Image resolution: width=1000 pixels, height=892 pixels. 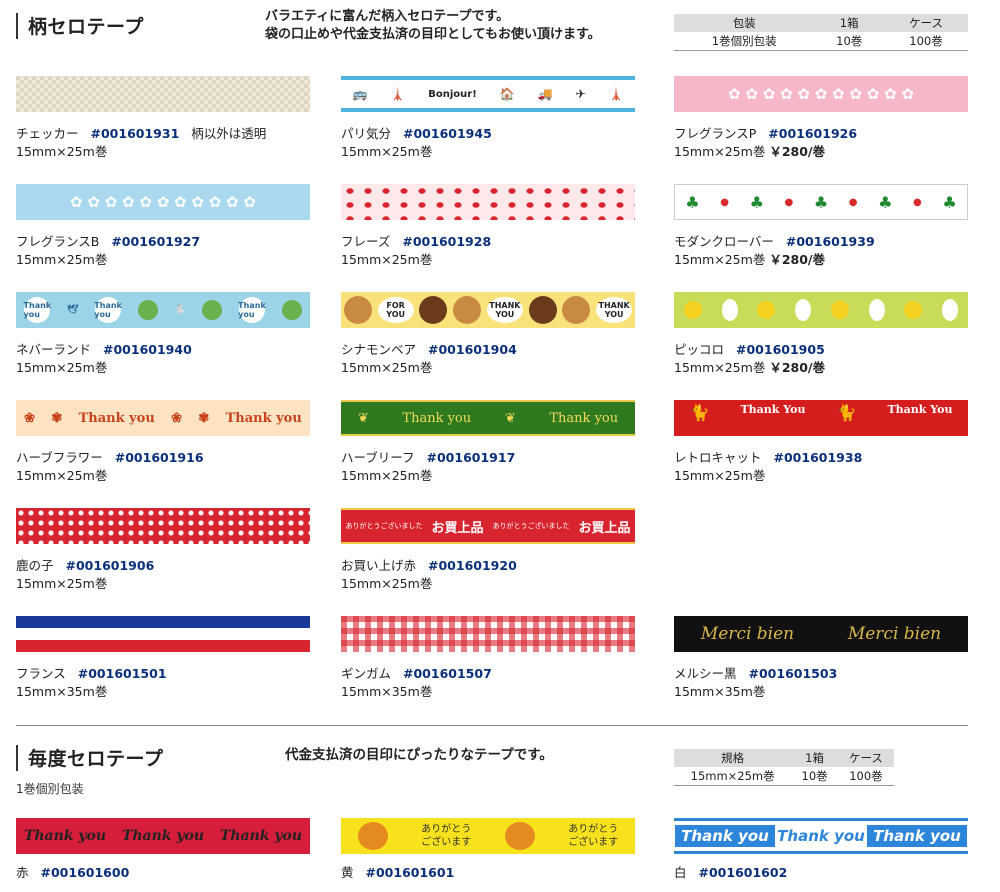 What do you see at coordinates (59, 457) in the screenshot?
I see `product-name: ハーブフラワー` at bounding box center [59, 457].